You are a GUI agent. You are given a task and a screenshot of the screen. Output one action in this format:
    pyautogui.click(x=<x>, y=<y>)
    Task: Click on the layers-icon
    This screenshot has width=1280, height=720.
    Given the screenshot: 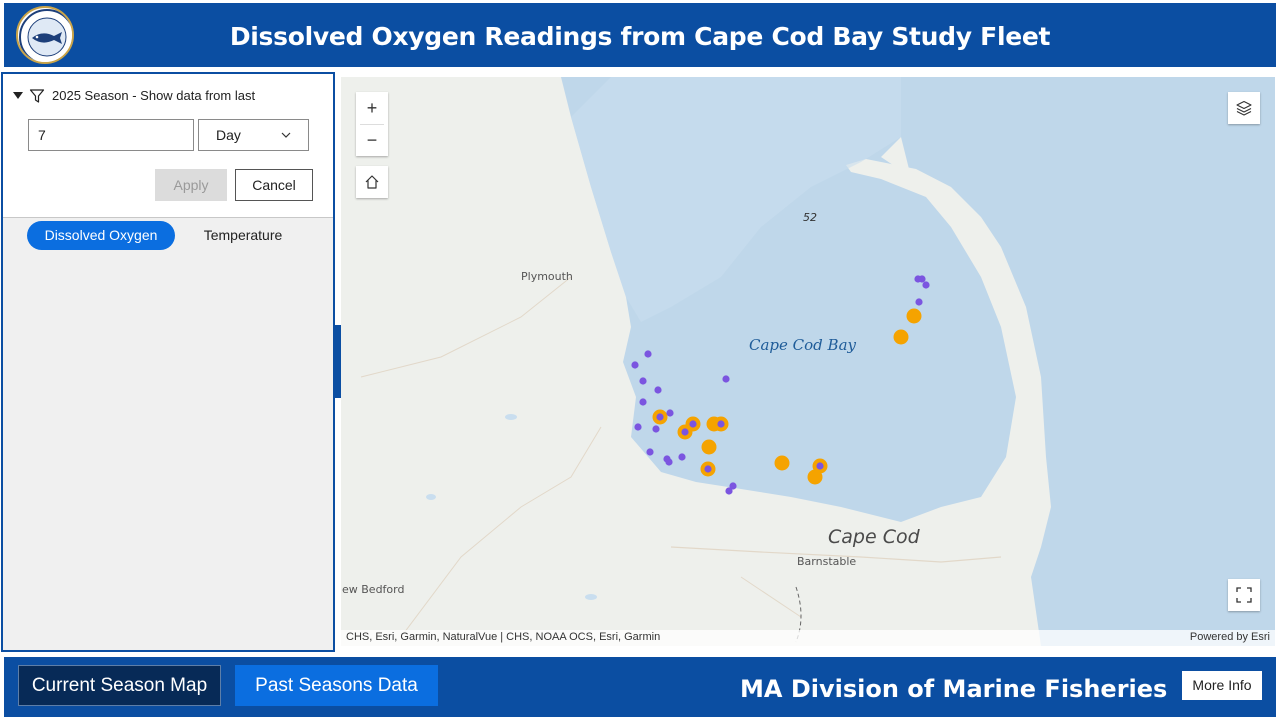 What is the action you would take?
    pyautogui.click(x=1244, y=108)
    